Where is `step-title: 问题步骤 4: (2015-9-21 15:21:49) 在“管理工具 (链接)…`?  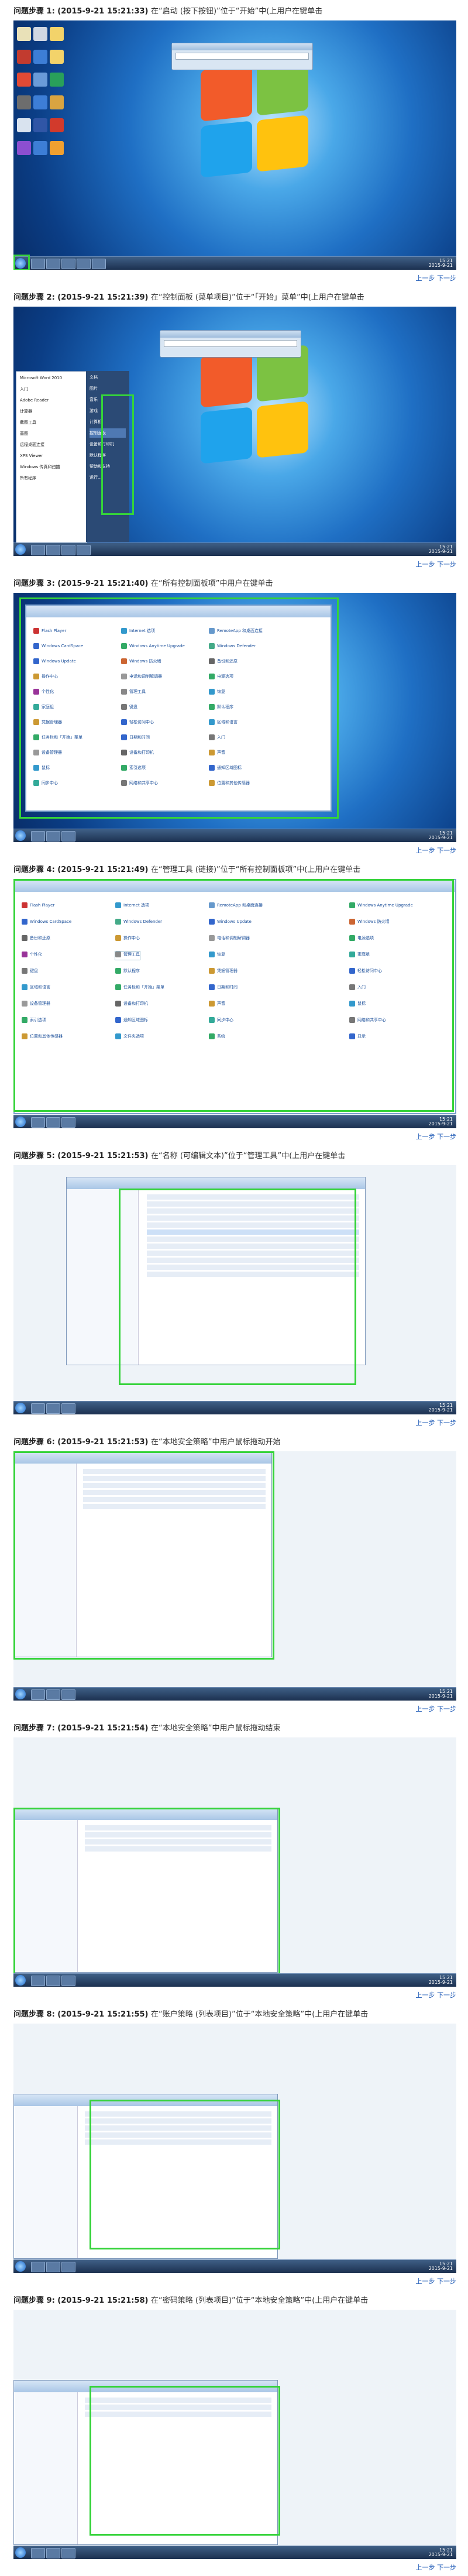 step-title: 问题步骤 4: (2015-9-21 15:21:49) 在“管理工具 (链接)… is located at coordinates (187, 869).